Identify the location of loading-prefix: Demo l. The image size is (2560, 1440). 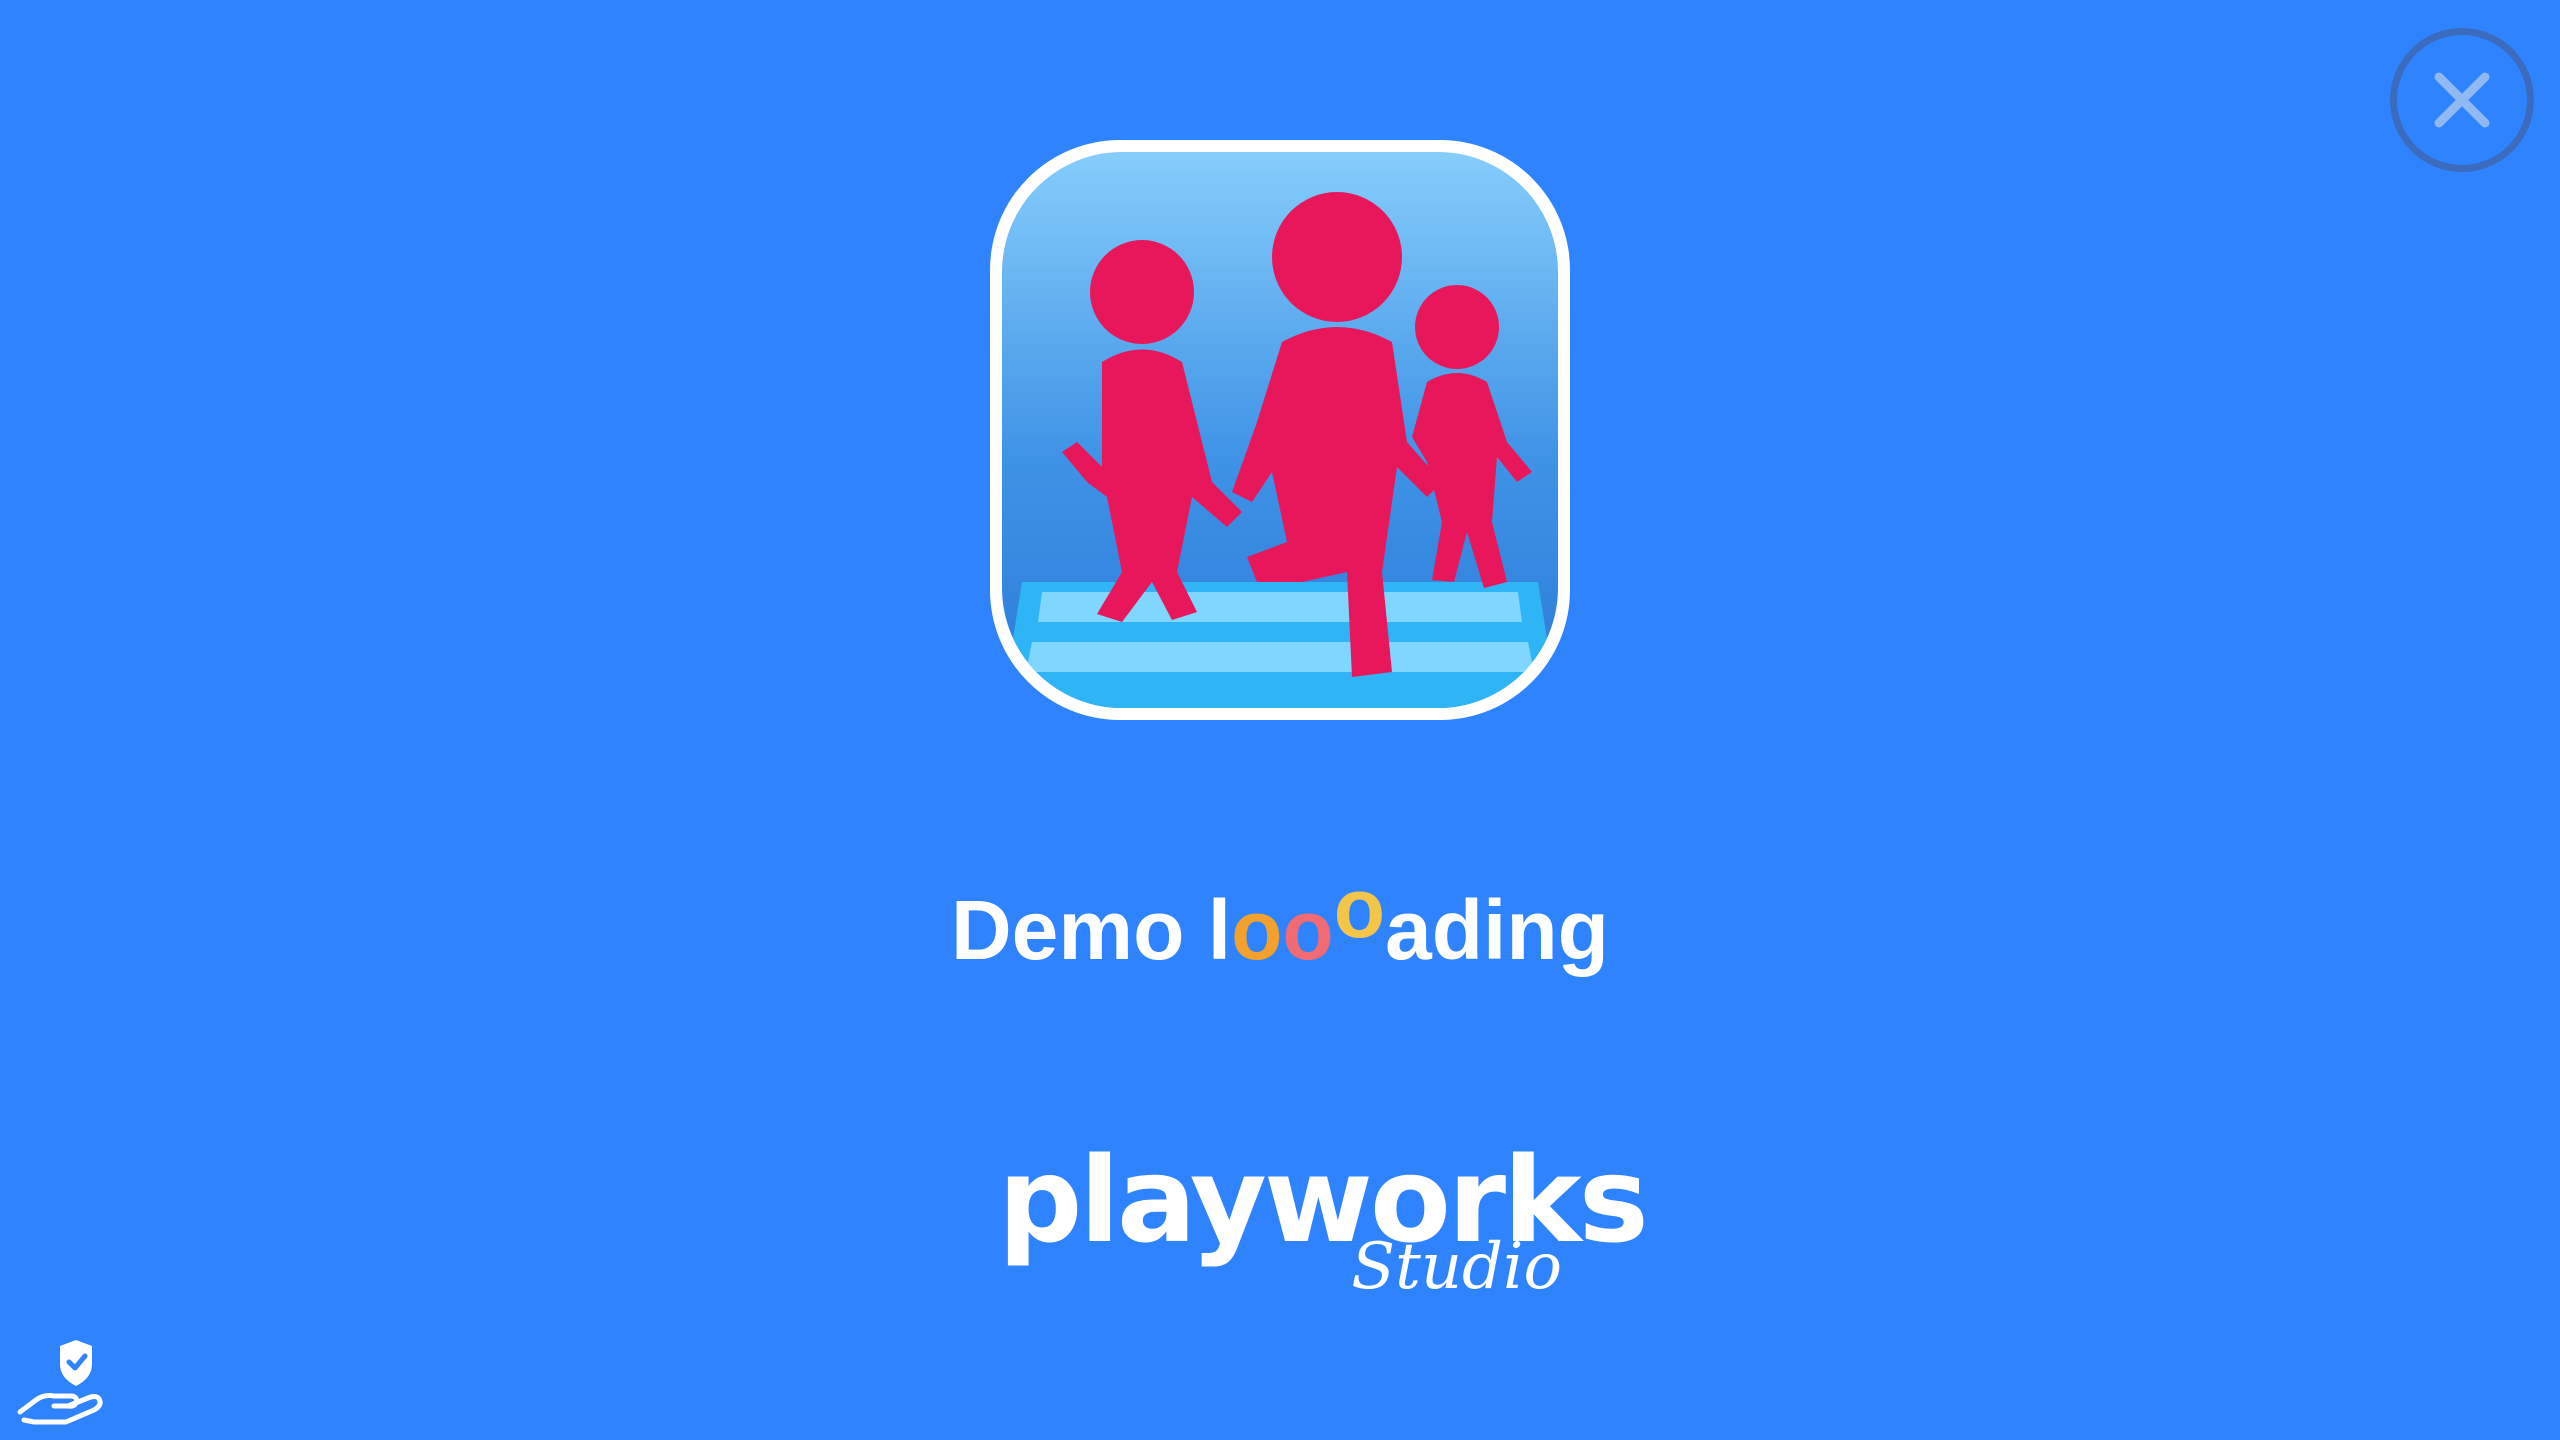
(1091, 930).